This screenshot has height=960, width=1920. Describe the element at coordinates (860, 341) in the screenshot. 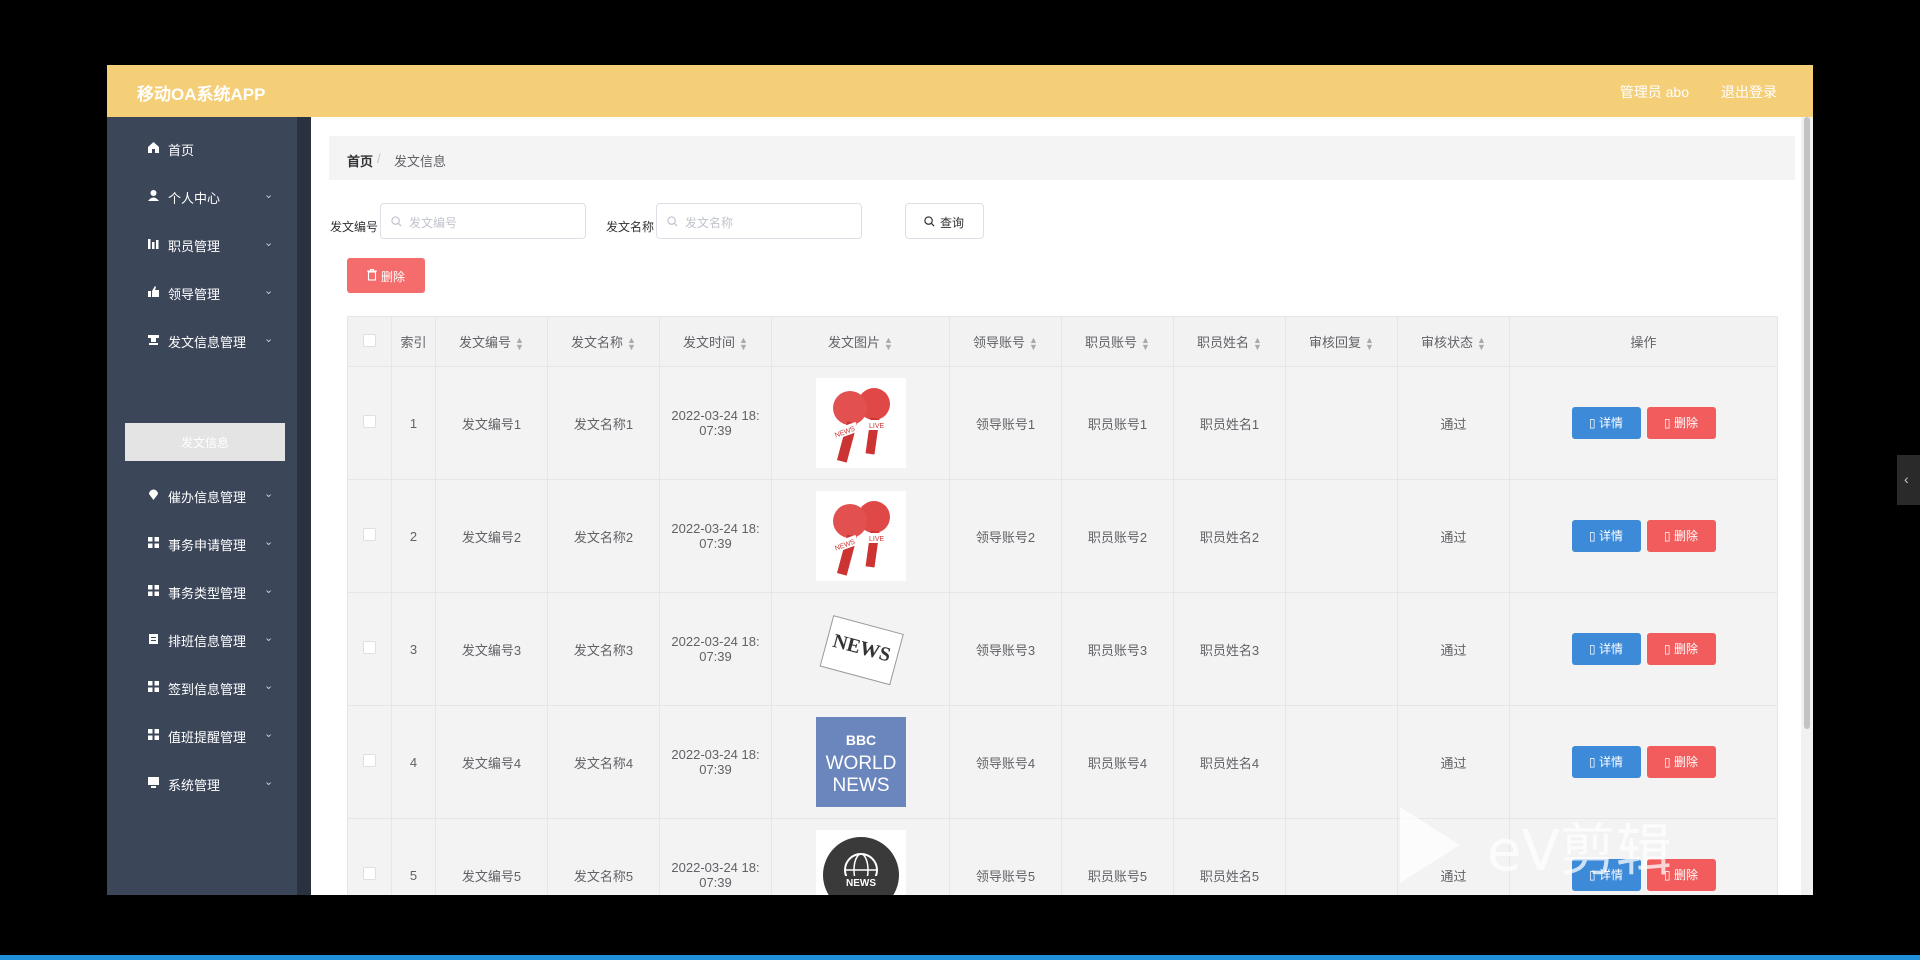

I see `column-header: 发文图片 ▲ ▼` at that location.